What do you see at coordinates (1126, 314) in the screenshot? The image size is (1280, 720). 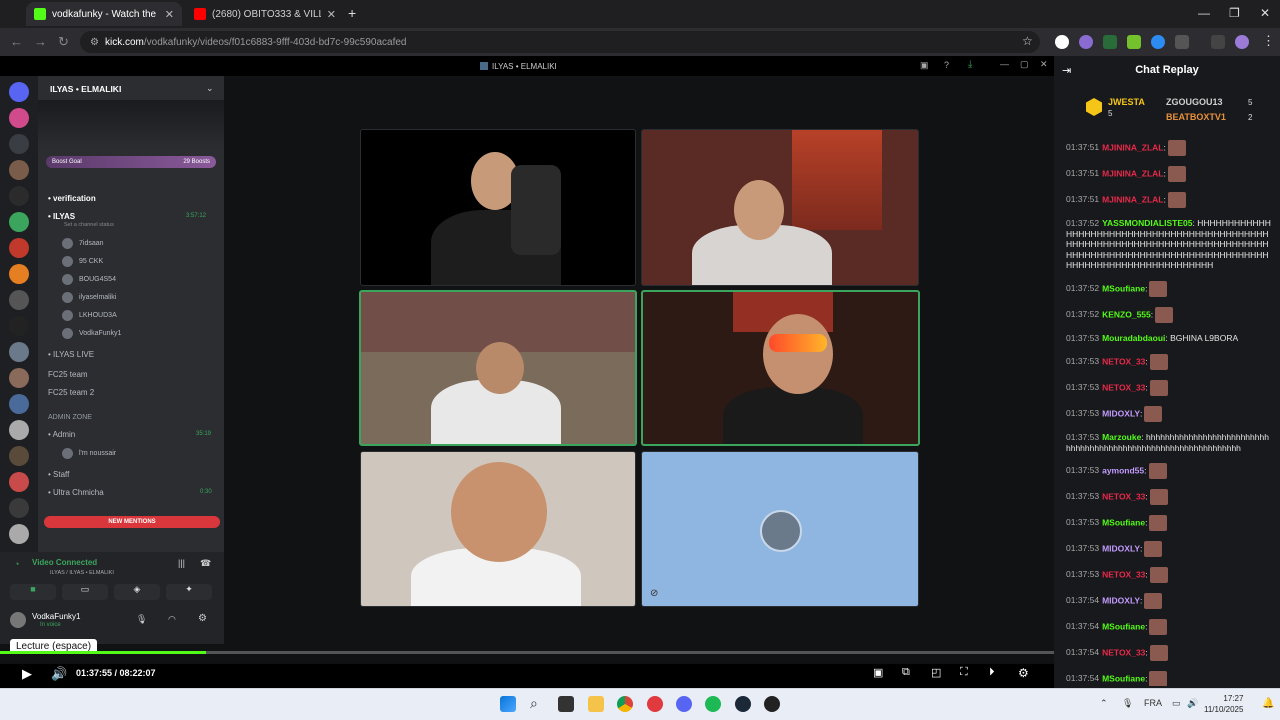 I see `chat-username: KENZO_555` at bounding box center [1126, 314].